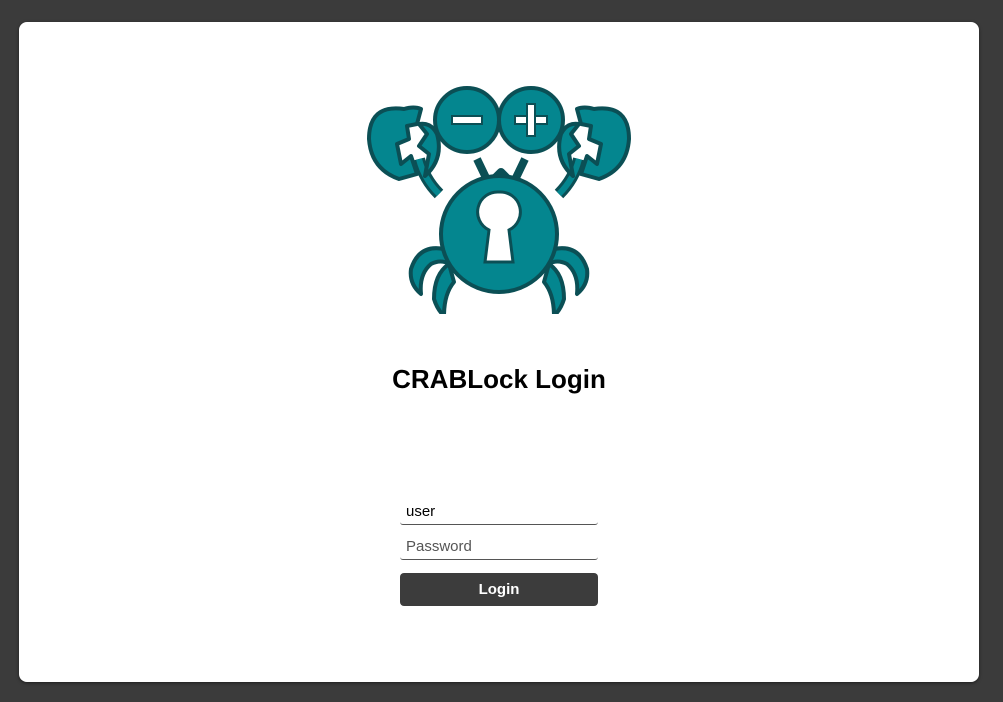 The width and height of the screenshot is (1003, 702). Describe the element at coordinates (499, 512) in the screenshot. I see `username-field` at that location.